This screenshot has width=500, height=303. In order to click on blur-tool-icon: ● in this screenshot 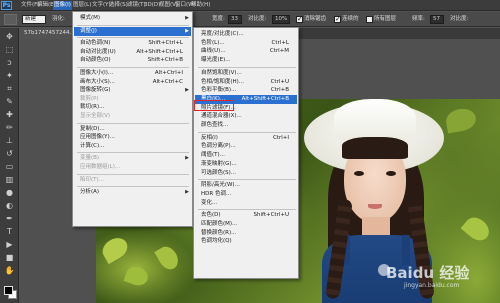, I will do `click(9, 193)`.